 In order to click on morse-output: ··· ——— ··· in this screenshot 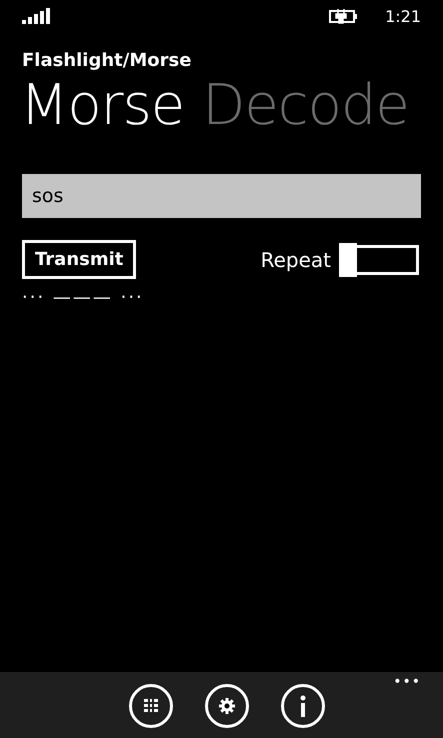, I will do `click(83, 297)`.